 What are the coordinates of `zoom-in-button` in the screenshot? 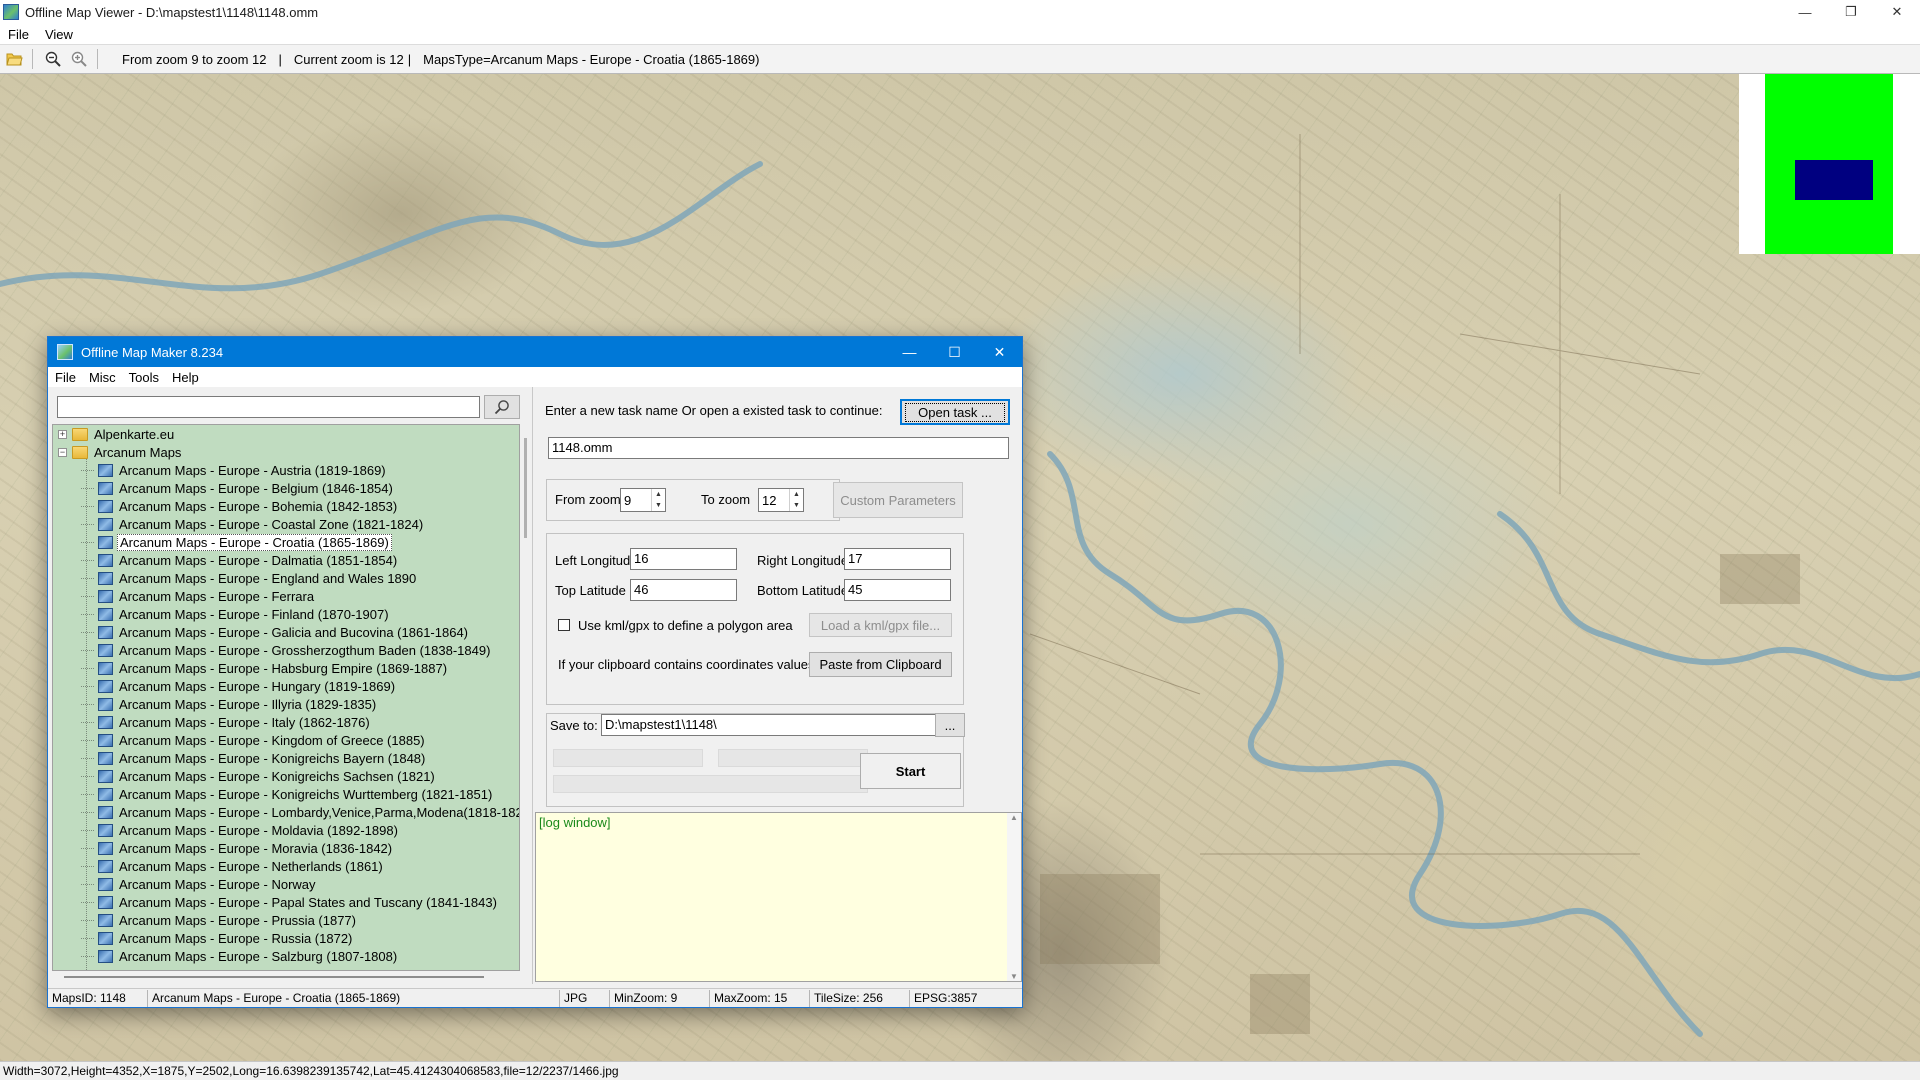 It's located at (79, 59).